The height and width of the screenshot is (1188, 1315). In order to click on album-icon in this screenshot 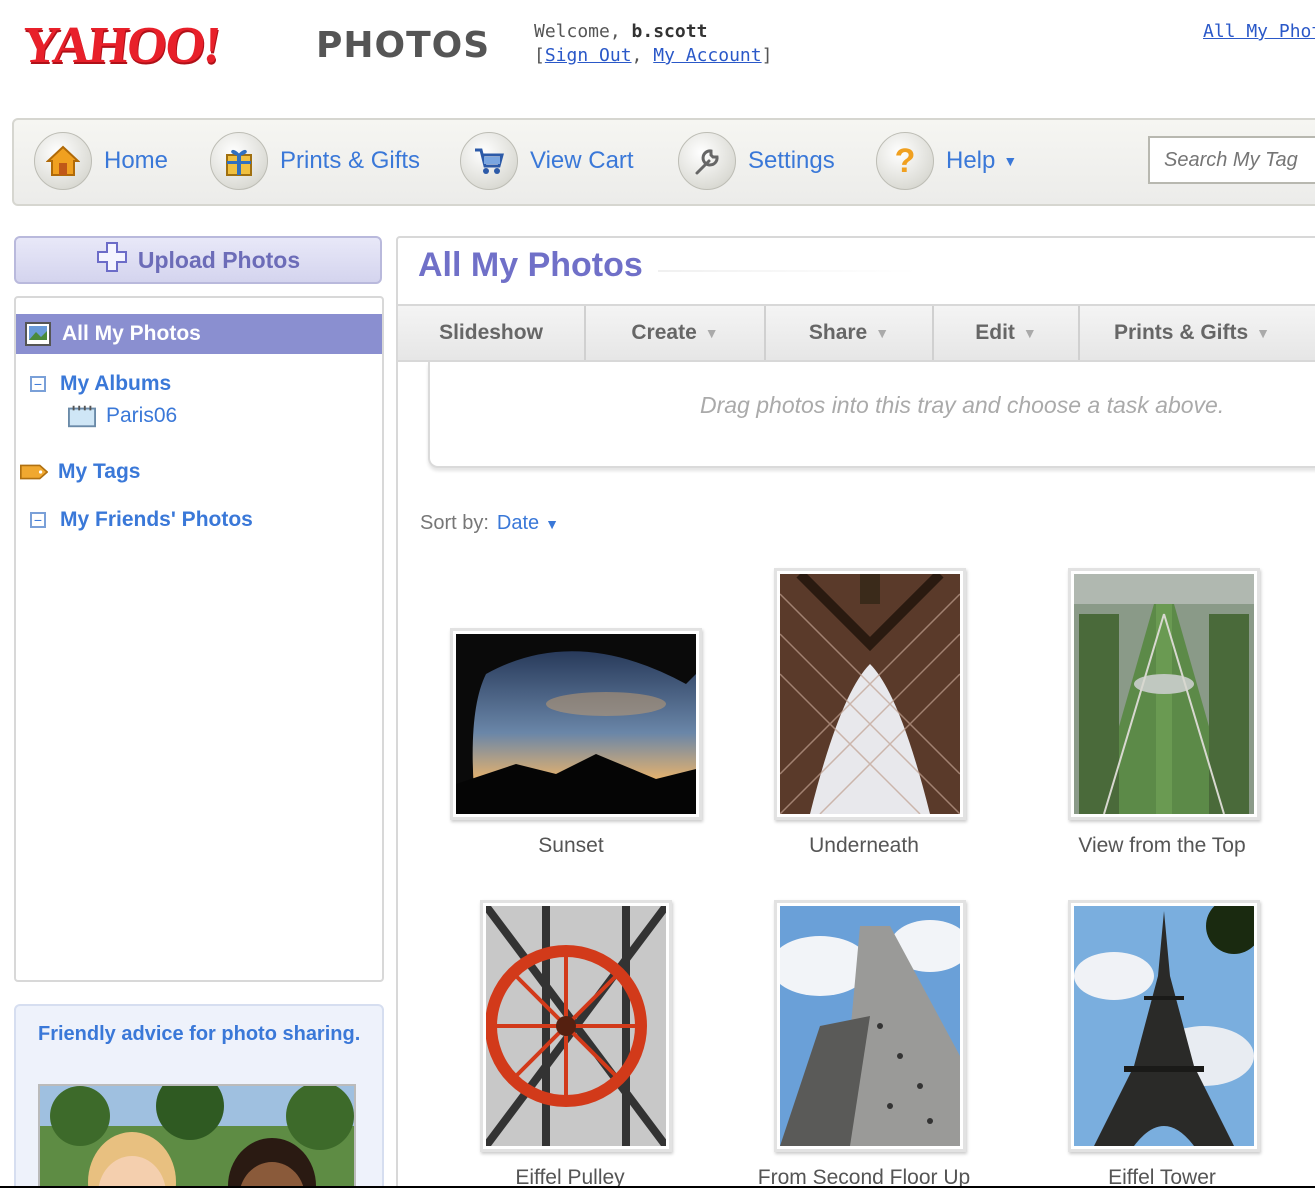, I will do `click(82, 416)`.